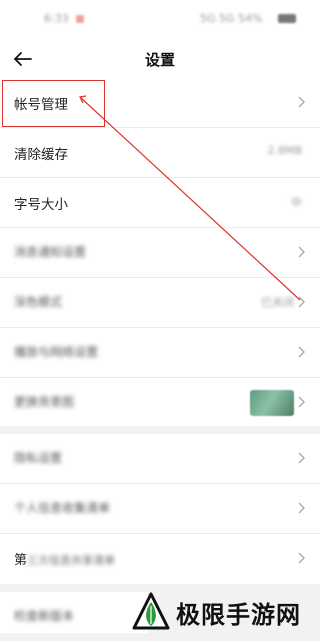 The width and height of the screenshot is (320, 641). What do you see at coordinates (62, 508) in the screenshot?
I see `row-label: 个人信息收集清单` at bounding box center [62, 508].